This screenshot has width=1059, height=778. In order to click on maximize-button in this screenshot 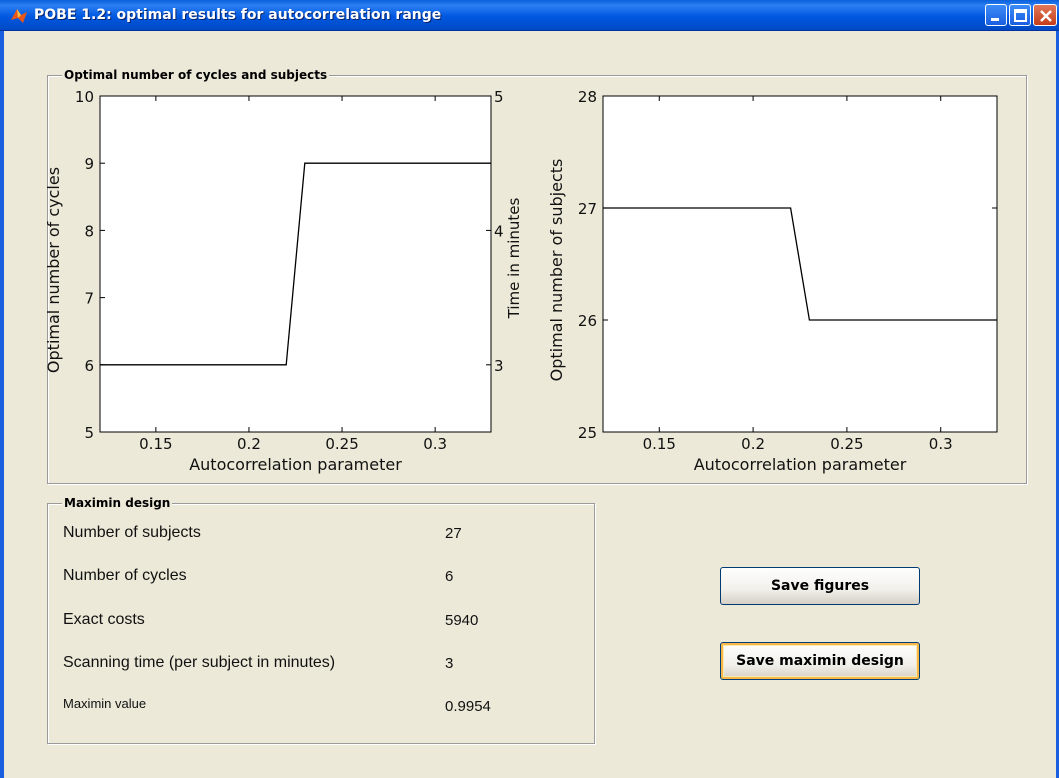, I will do `click(1020, 15)`.